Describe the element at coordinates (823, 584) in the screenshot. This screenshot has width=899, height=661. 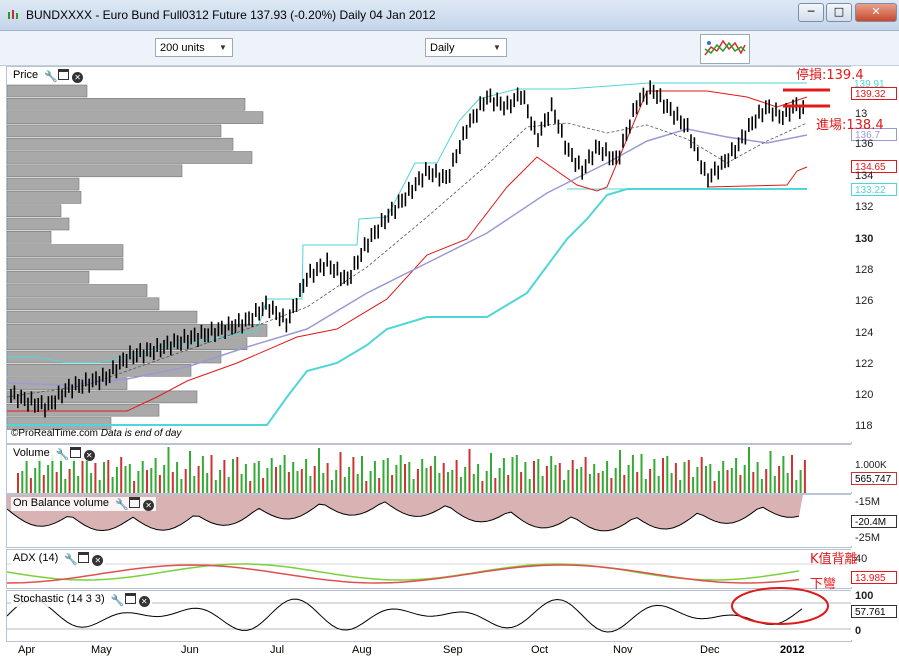
I see `k-bend-annotation: 下彎` at that location.